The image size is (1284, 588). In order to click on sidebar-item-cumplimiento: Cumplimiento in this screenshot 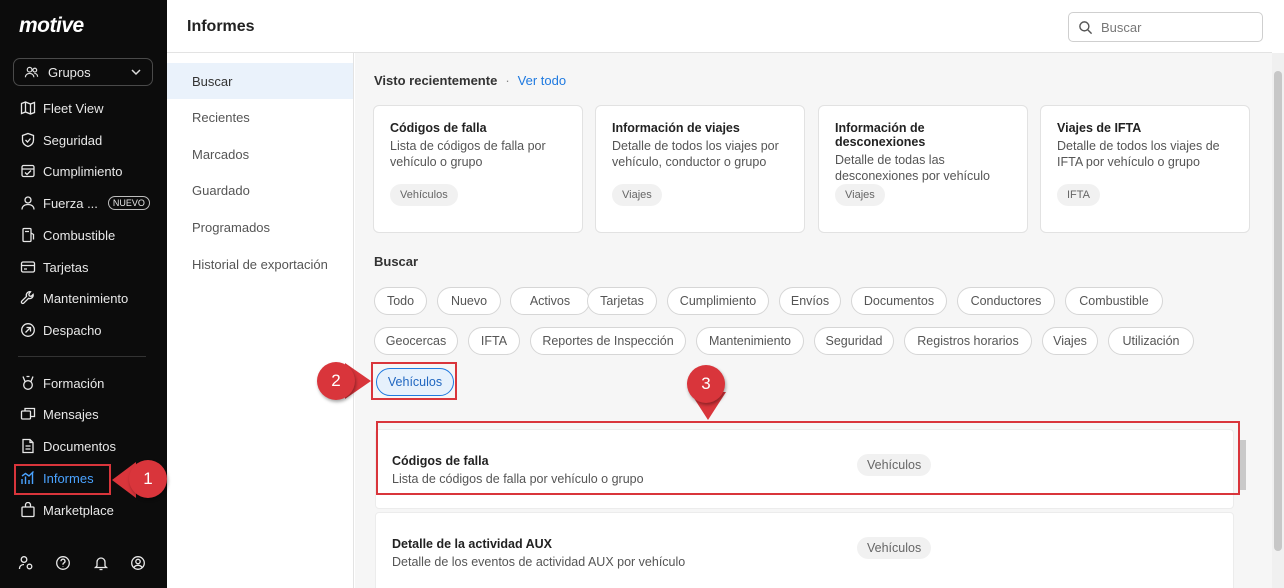, I will do `click(83, 171)`.